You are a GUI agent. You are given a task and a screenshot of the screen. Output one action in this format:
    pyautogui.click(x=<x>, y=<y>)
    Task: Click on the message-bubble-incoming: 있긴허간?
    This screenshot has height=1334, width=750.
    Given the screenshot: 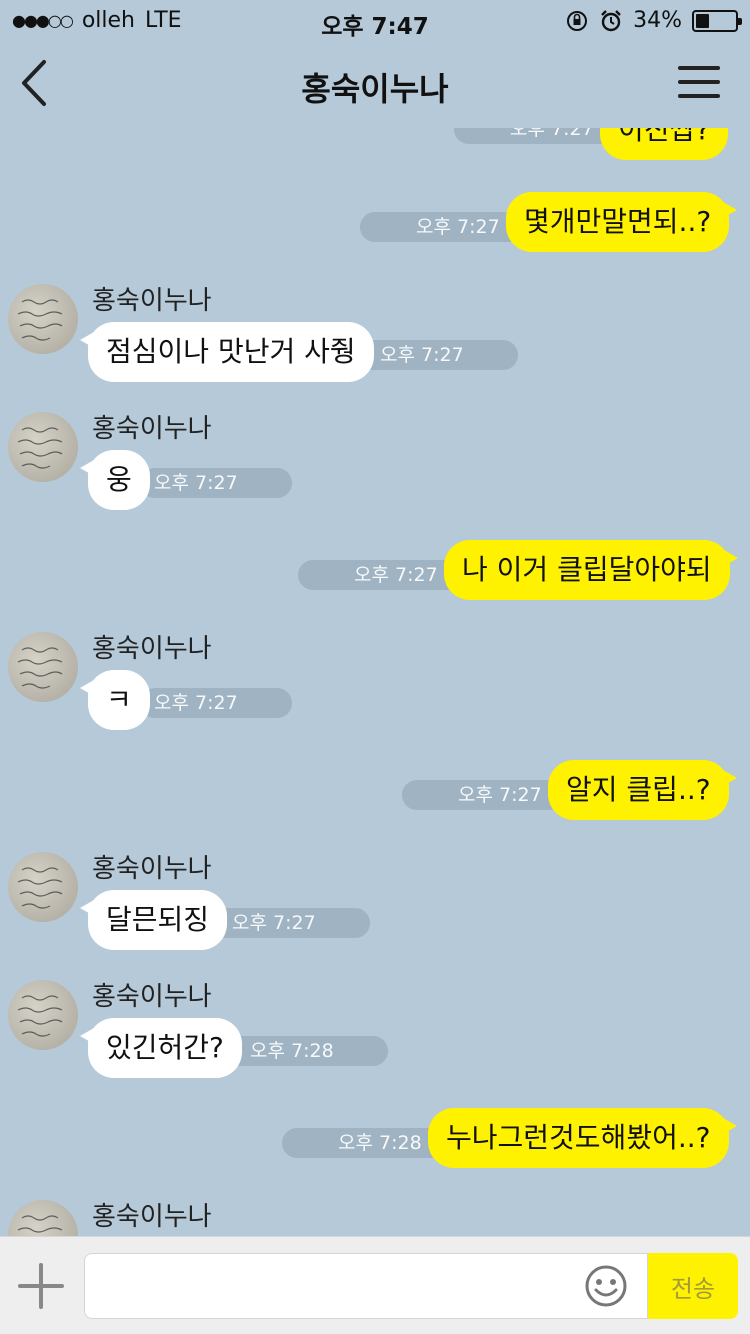 What is the action you would take?
    pyautogui.click(x=161, y=1048)
    